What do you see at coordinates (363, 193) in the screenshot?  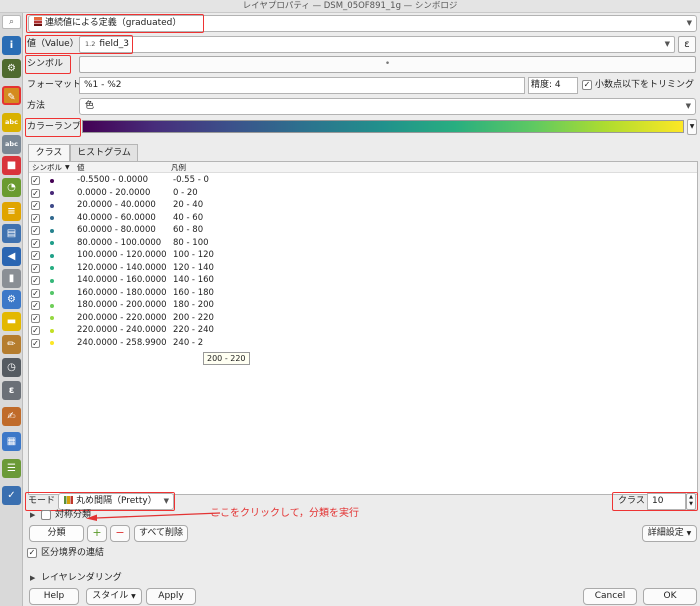 I see `table-row: ✓ 0.0000 - 20.0000 0 - 20` at bounding box center [363, 193].